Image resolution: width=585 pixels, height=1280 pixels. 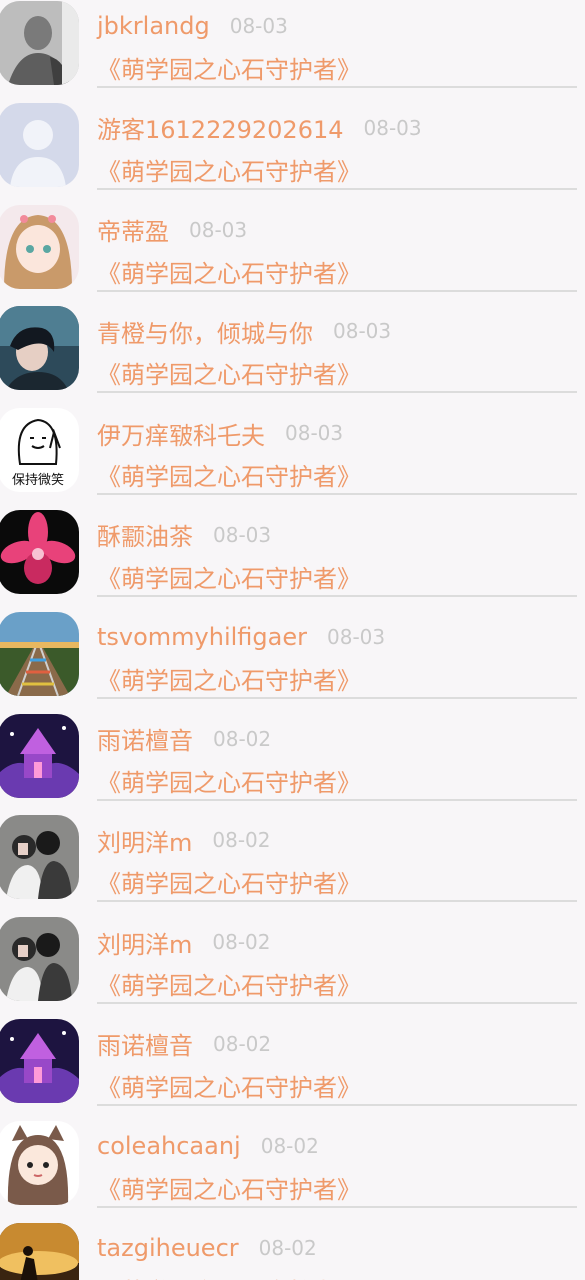 What do you see at coordinates (145, 534) in the screenshot?
I see `user-name: 酥颥油茶` at bounding box center [145, 534].